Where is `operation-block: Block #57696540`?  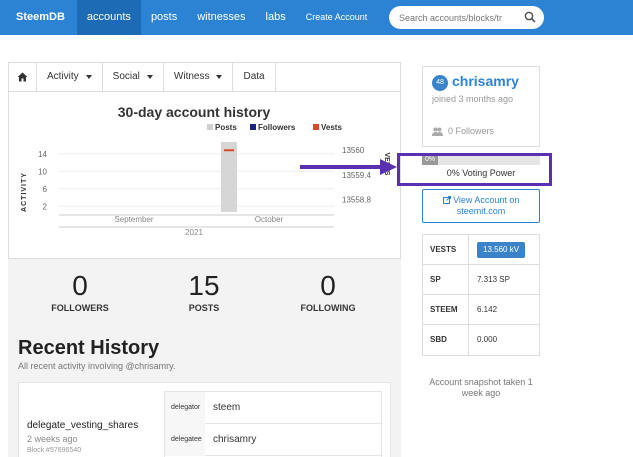
operation-block: Block #57696540 is located at coordinates (54, 450).